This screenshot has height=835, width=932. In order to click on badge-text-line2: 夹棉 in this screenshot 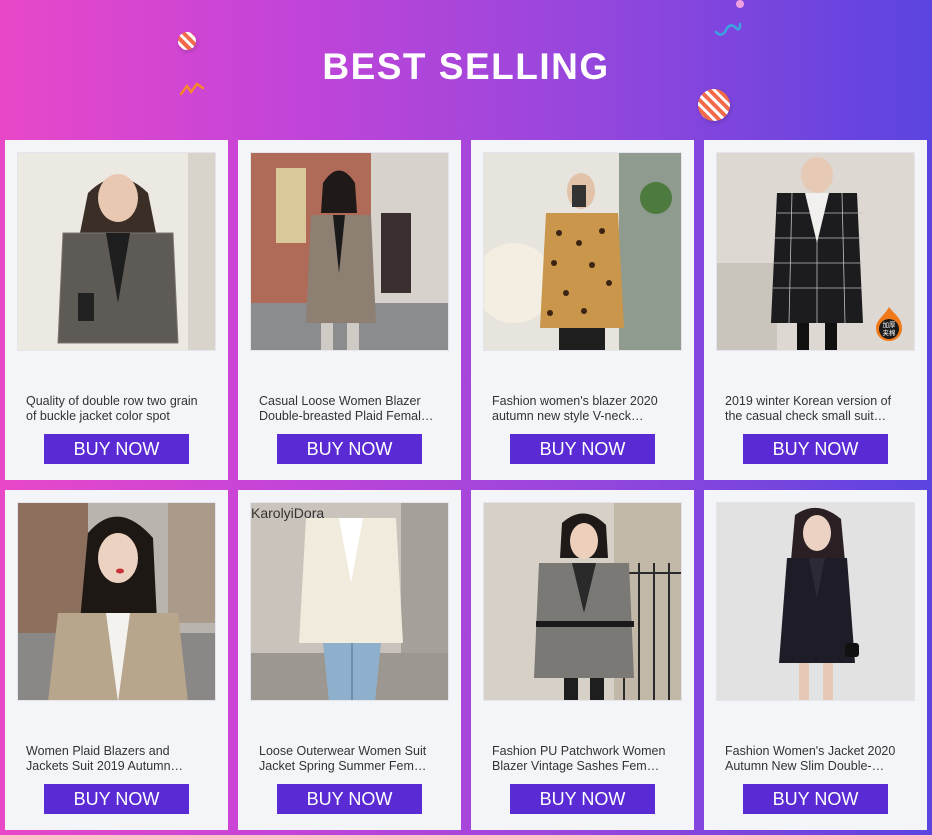, I will do `click(890, 332)`.